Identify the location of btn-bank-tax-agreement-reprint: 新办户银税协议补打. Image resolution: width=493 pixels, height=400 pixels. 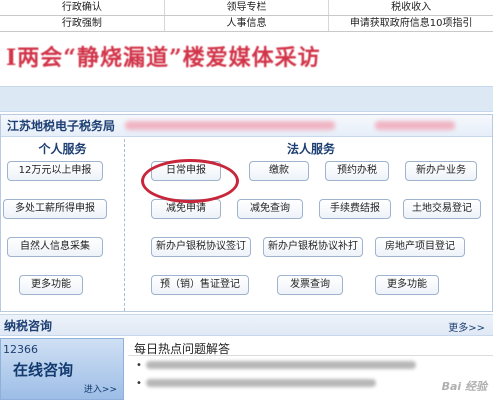
(313, 247).